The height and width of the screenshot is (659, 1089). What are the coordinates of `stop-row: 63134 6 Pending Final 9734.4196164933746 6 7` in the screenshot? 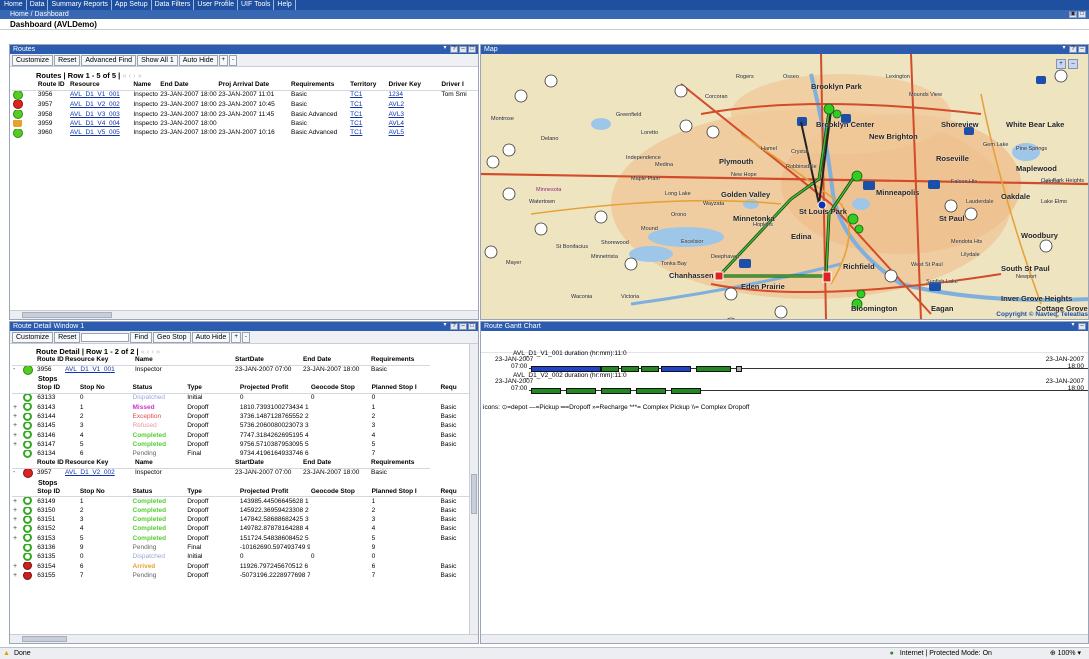 It's located at (242, 454).